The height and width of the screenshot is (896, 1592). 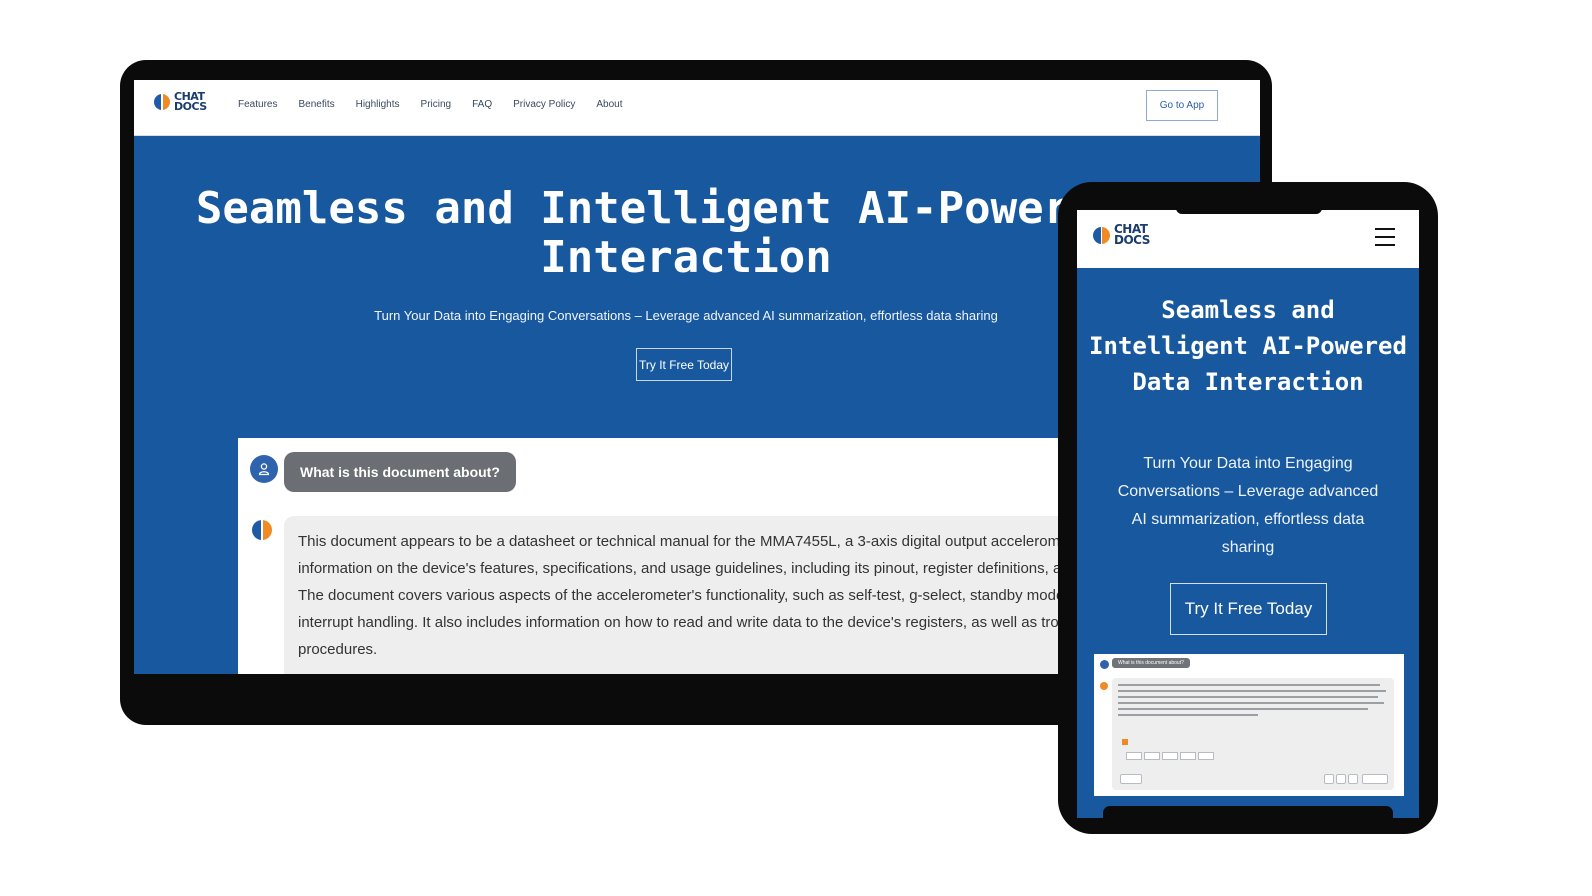 What do you see at coordinates (262, 530) in the screenshot?
I see `bot-avatar-icon` at bounding box center [262, 530].